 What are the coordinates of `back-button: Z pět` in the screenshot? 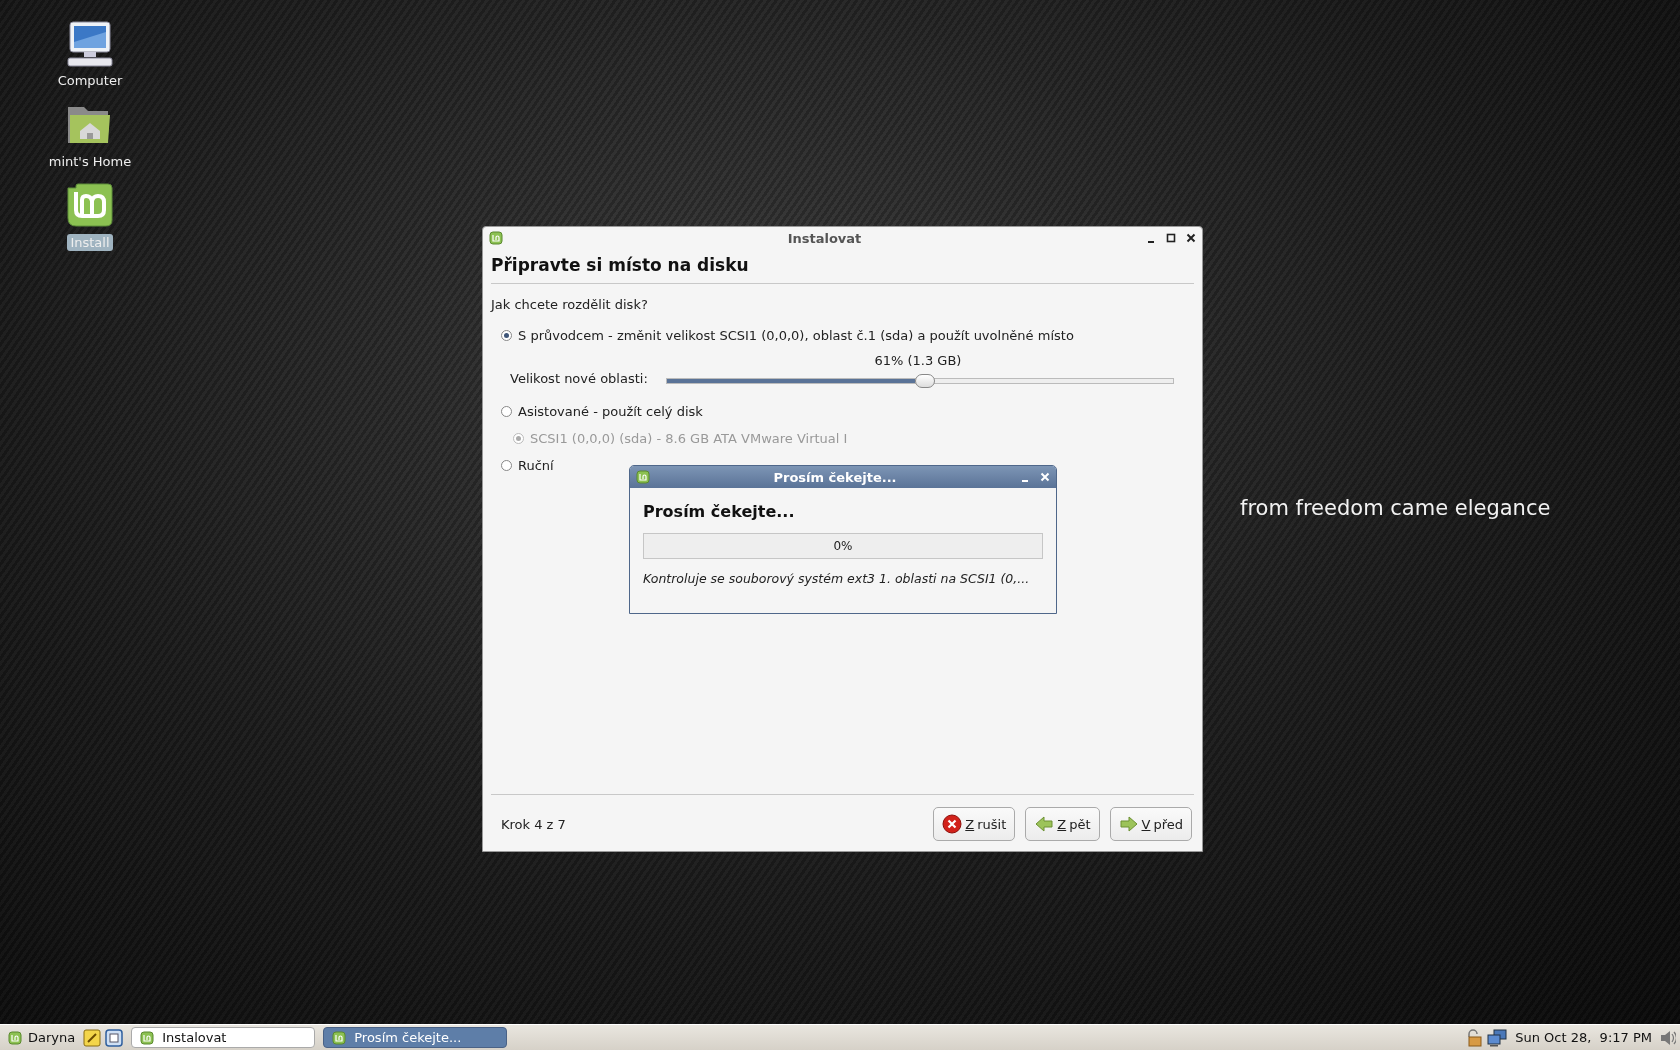 It's located at (1062, 824).